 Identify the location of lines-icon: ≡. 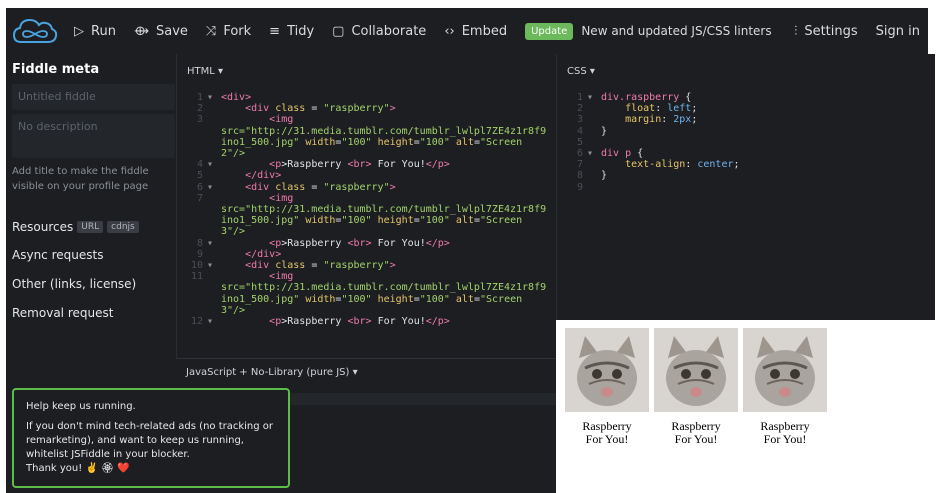
(275, 31).